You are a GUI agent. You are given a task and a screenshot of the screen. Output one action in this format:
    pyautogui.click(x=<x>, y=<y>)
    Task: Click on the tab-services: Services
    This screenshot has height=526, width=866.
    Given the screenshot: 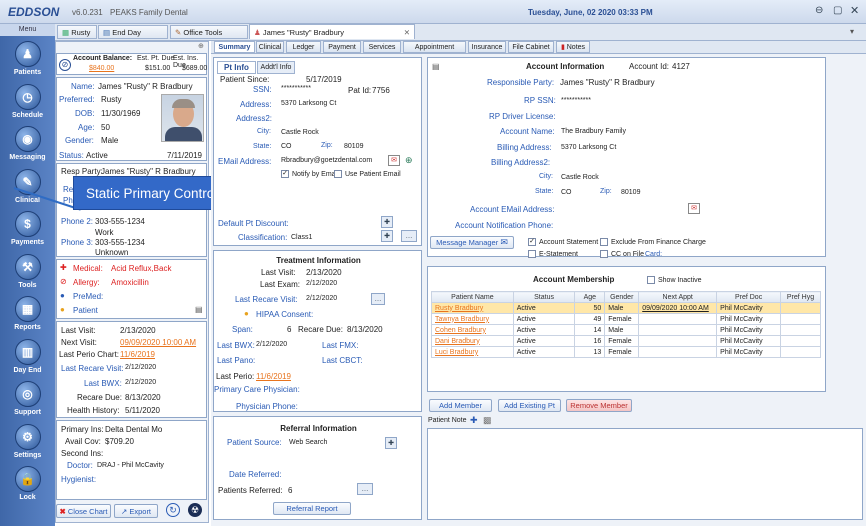 What is the action you would take?
    pyautogui.click(x=382, y=47)
    